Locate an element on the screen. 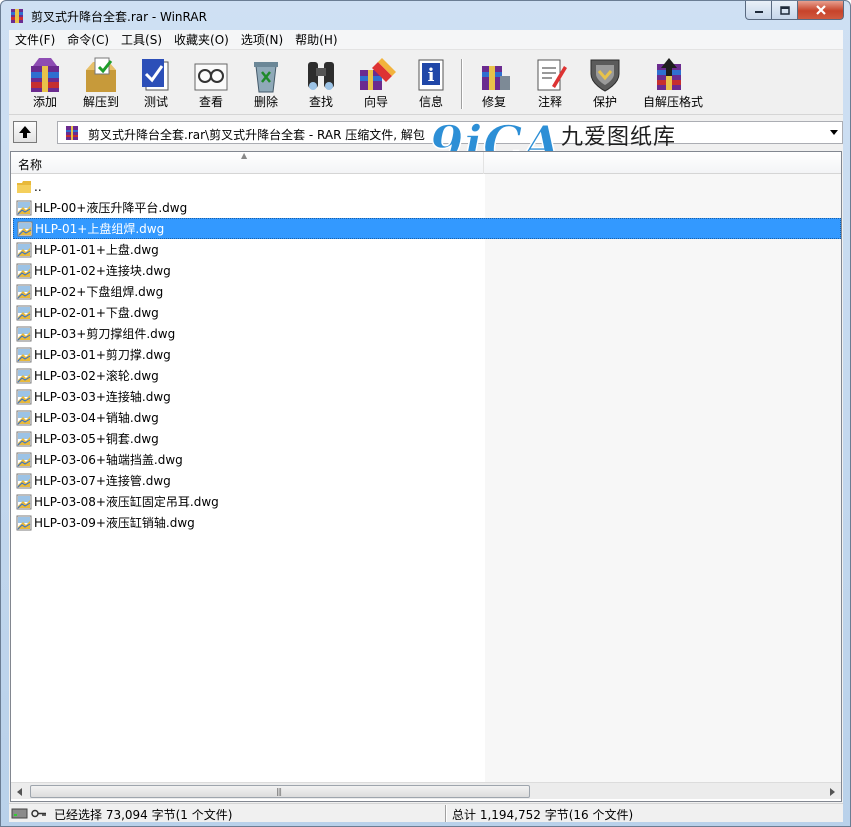 The width and height of the screenshot is (851, 827). folder-icon is located at coordinates (24, 186).